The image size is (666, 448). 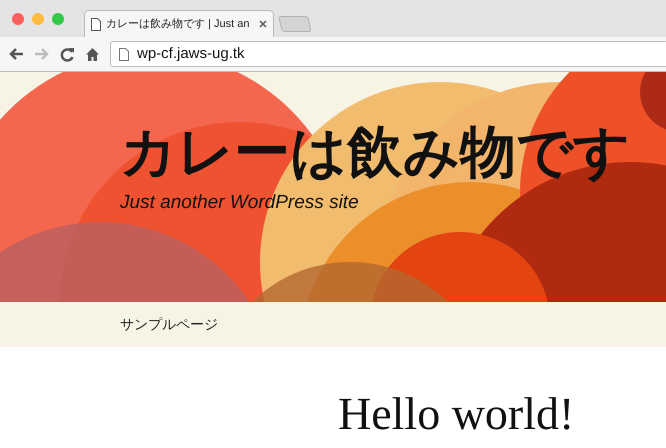 What do you see at coordinates (295, 24) in the screenshot?
I see `new-tab-button` at bounding box center [295, 24].